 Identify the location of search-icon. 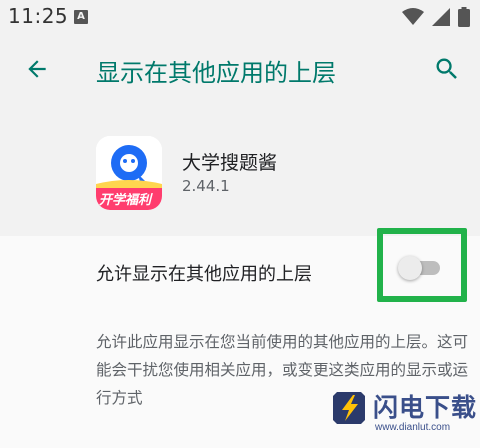
(446, 68).